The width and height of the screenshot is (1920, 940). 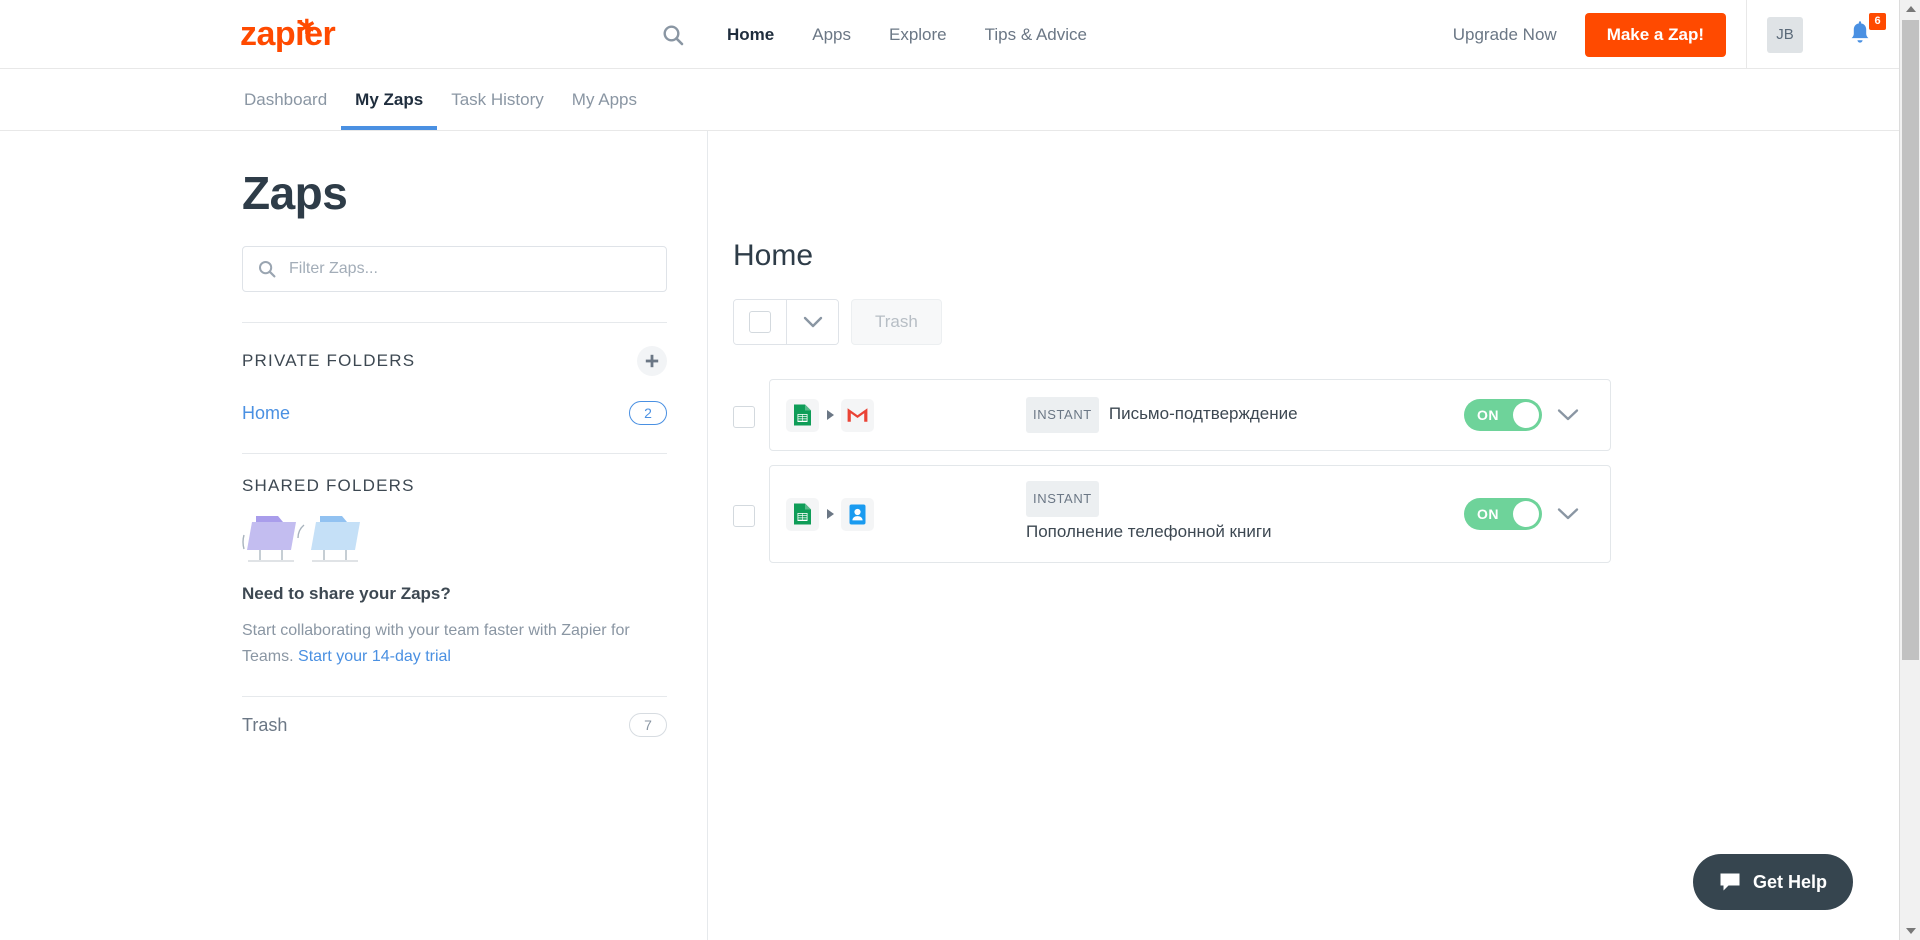 What do you see at coordinates (896, 322) in the screenshot?
I see `trash-button: Trash` at bounding box center [896, 322].